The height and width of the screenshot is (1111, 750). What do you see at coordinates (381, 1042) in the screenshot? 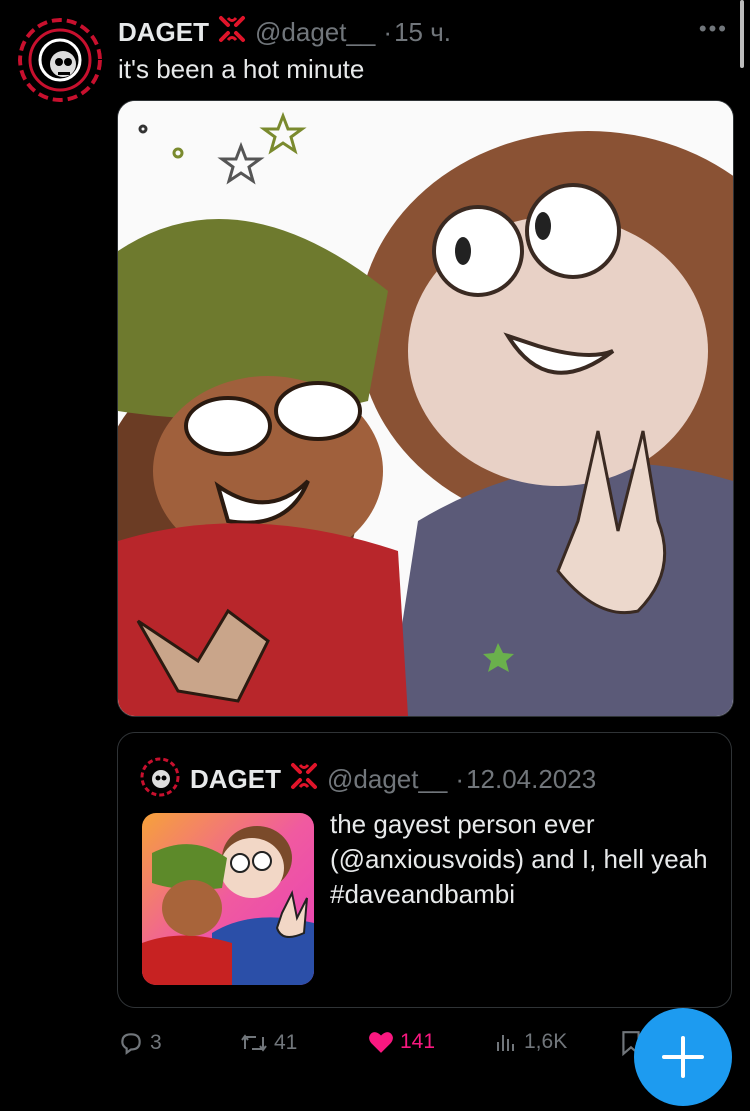
I see `heart-icon` at bounding box center [381, 1042].